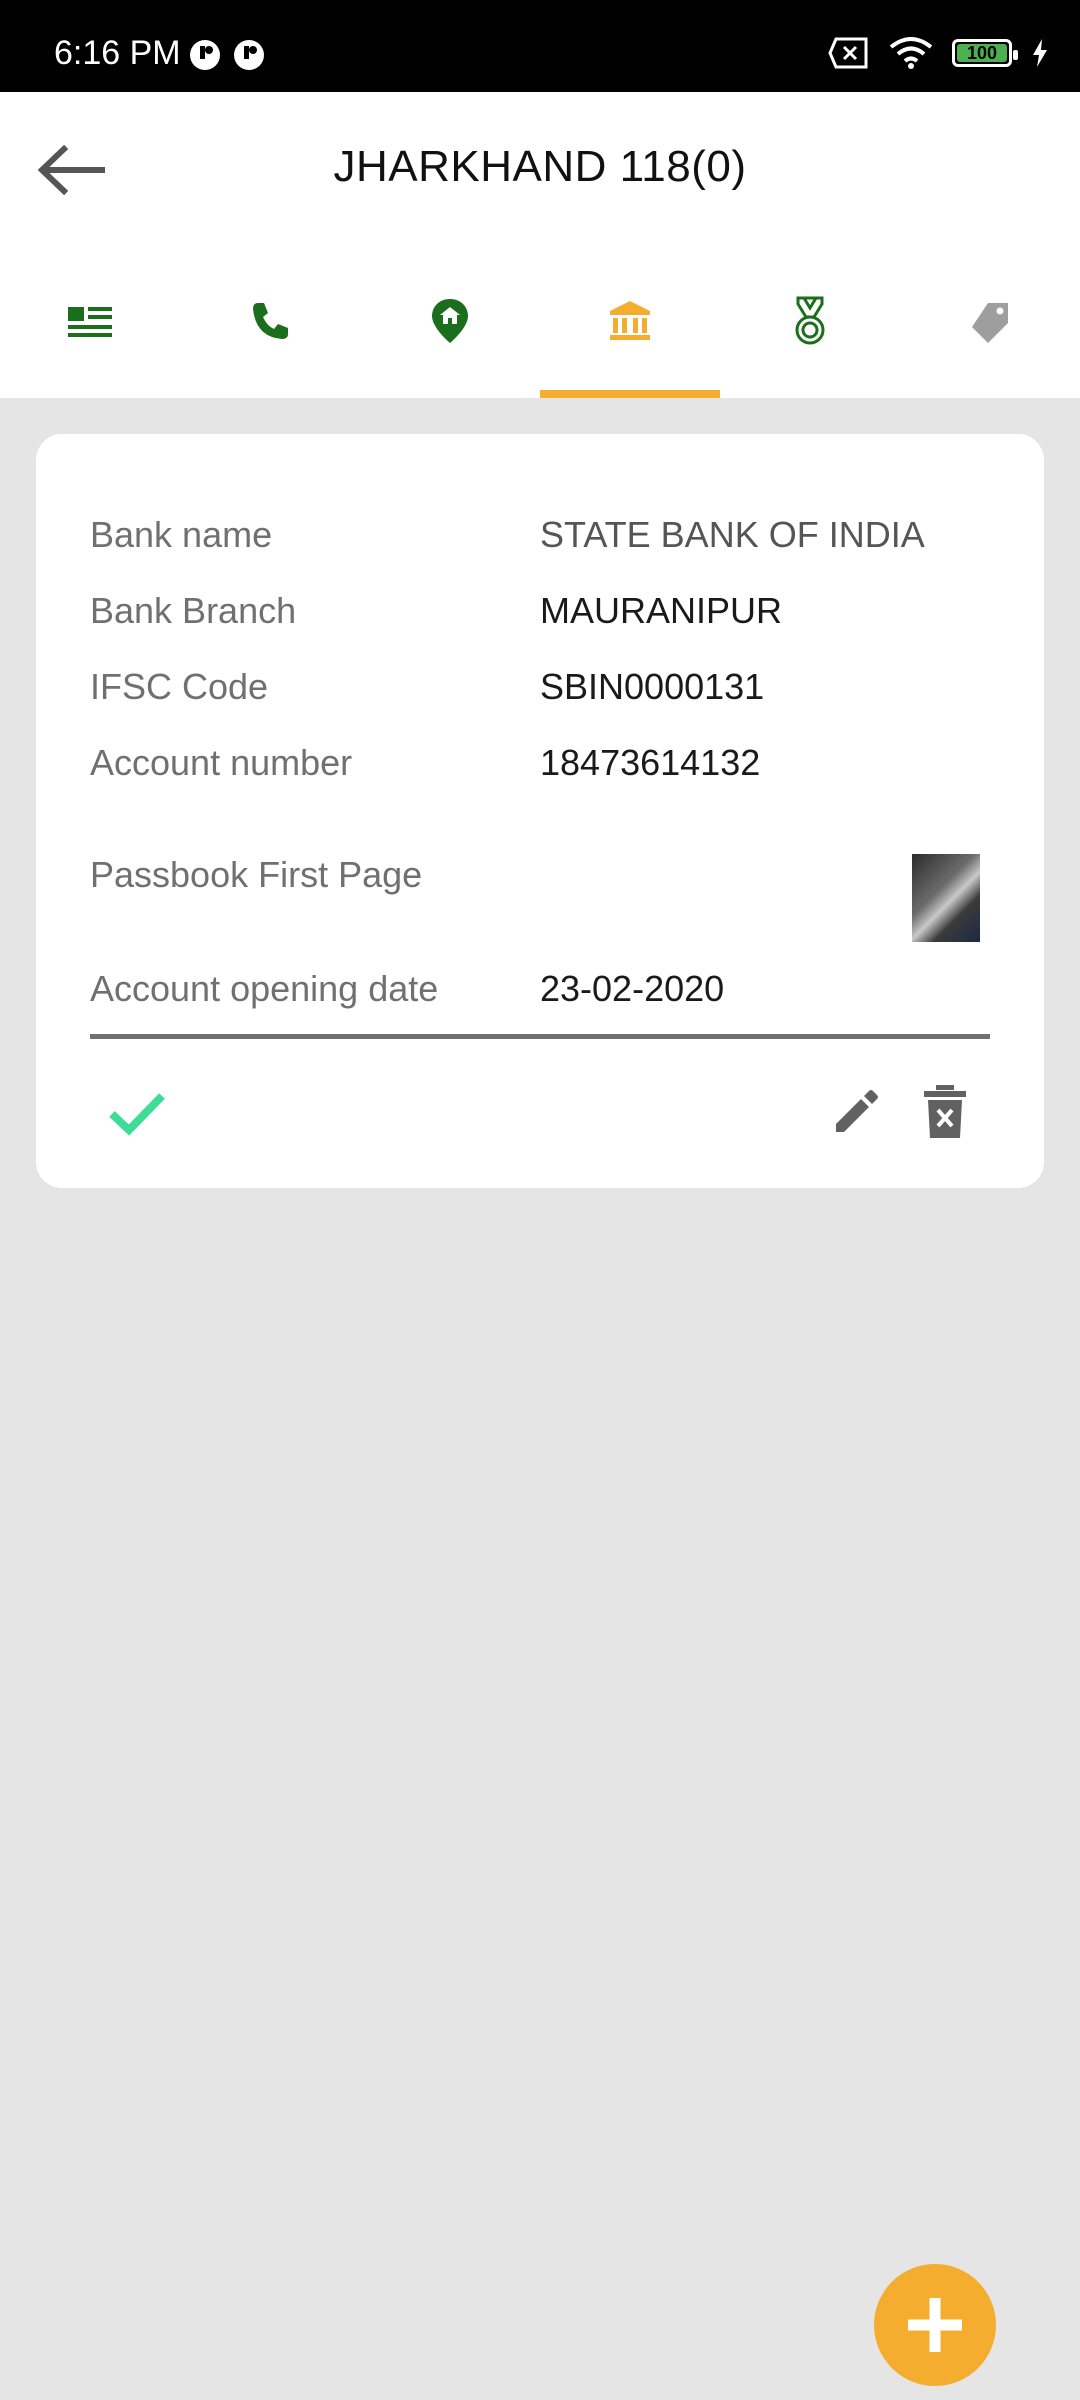 This screenshot has height=2400, width=1080. What do you see at coordinates (632, 988) in the screenshot?
I see `opening-date-value: 23-02-2020` at bounding box center [632, 988].